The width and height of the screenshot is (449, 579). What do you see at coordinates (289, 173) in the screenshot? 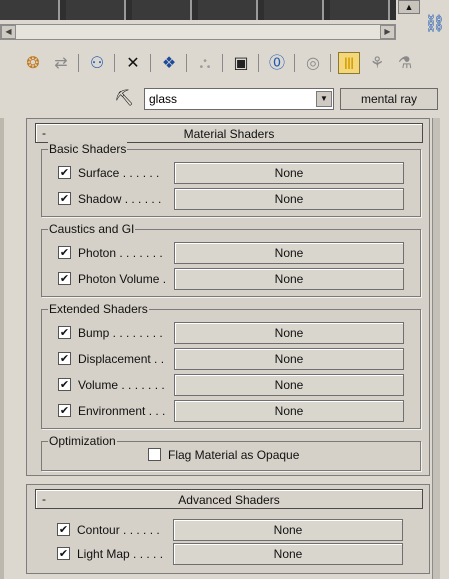
I see `surface-map-button: None` at bounding box center [289, 173].